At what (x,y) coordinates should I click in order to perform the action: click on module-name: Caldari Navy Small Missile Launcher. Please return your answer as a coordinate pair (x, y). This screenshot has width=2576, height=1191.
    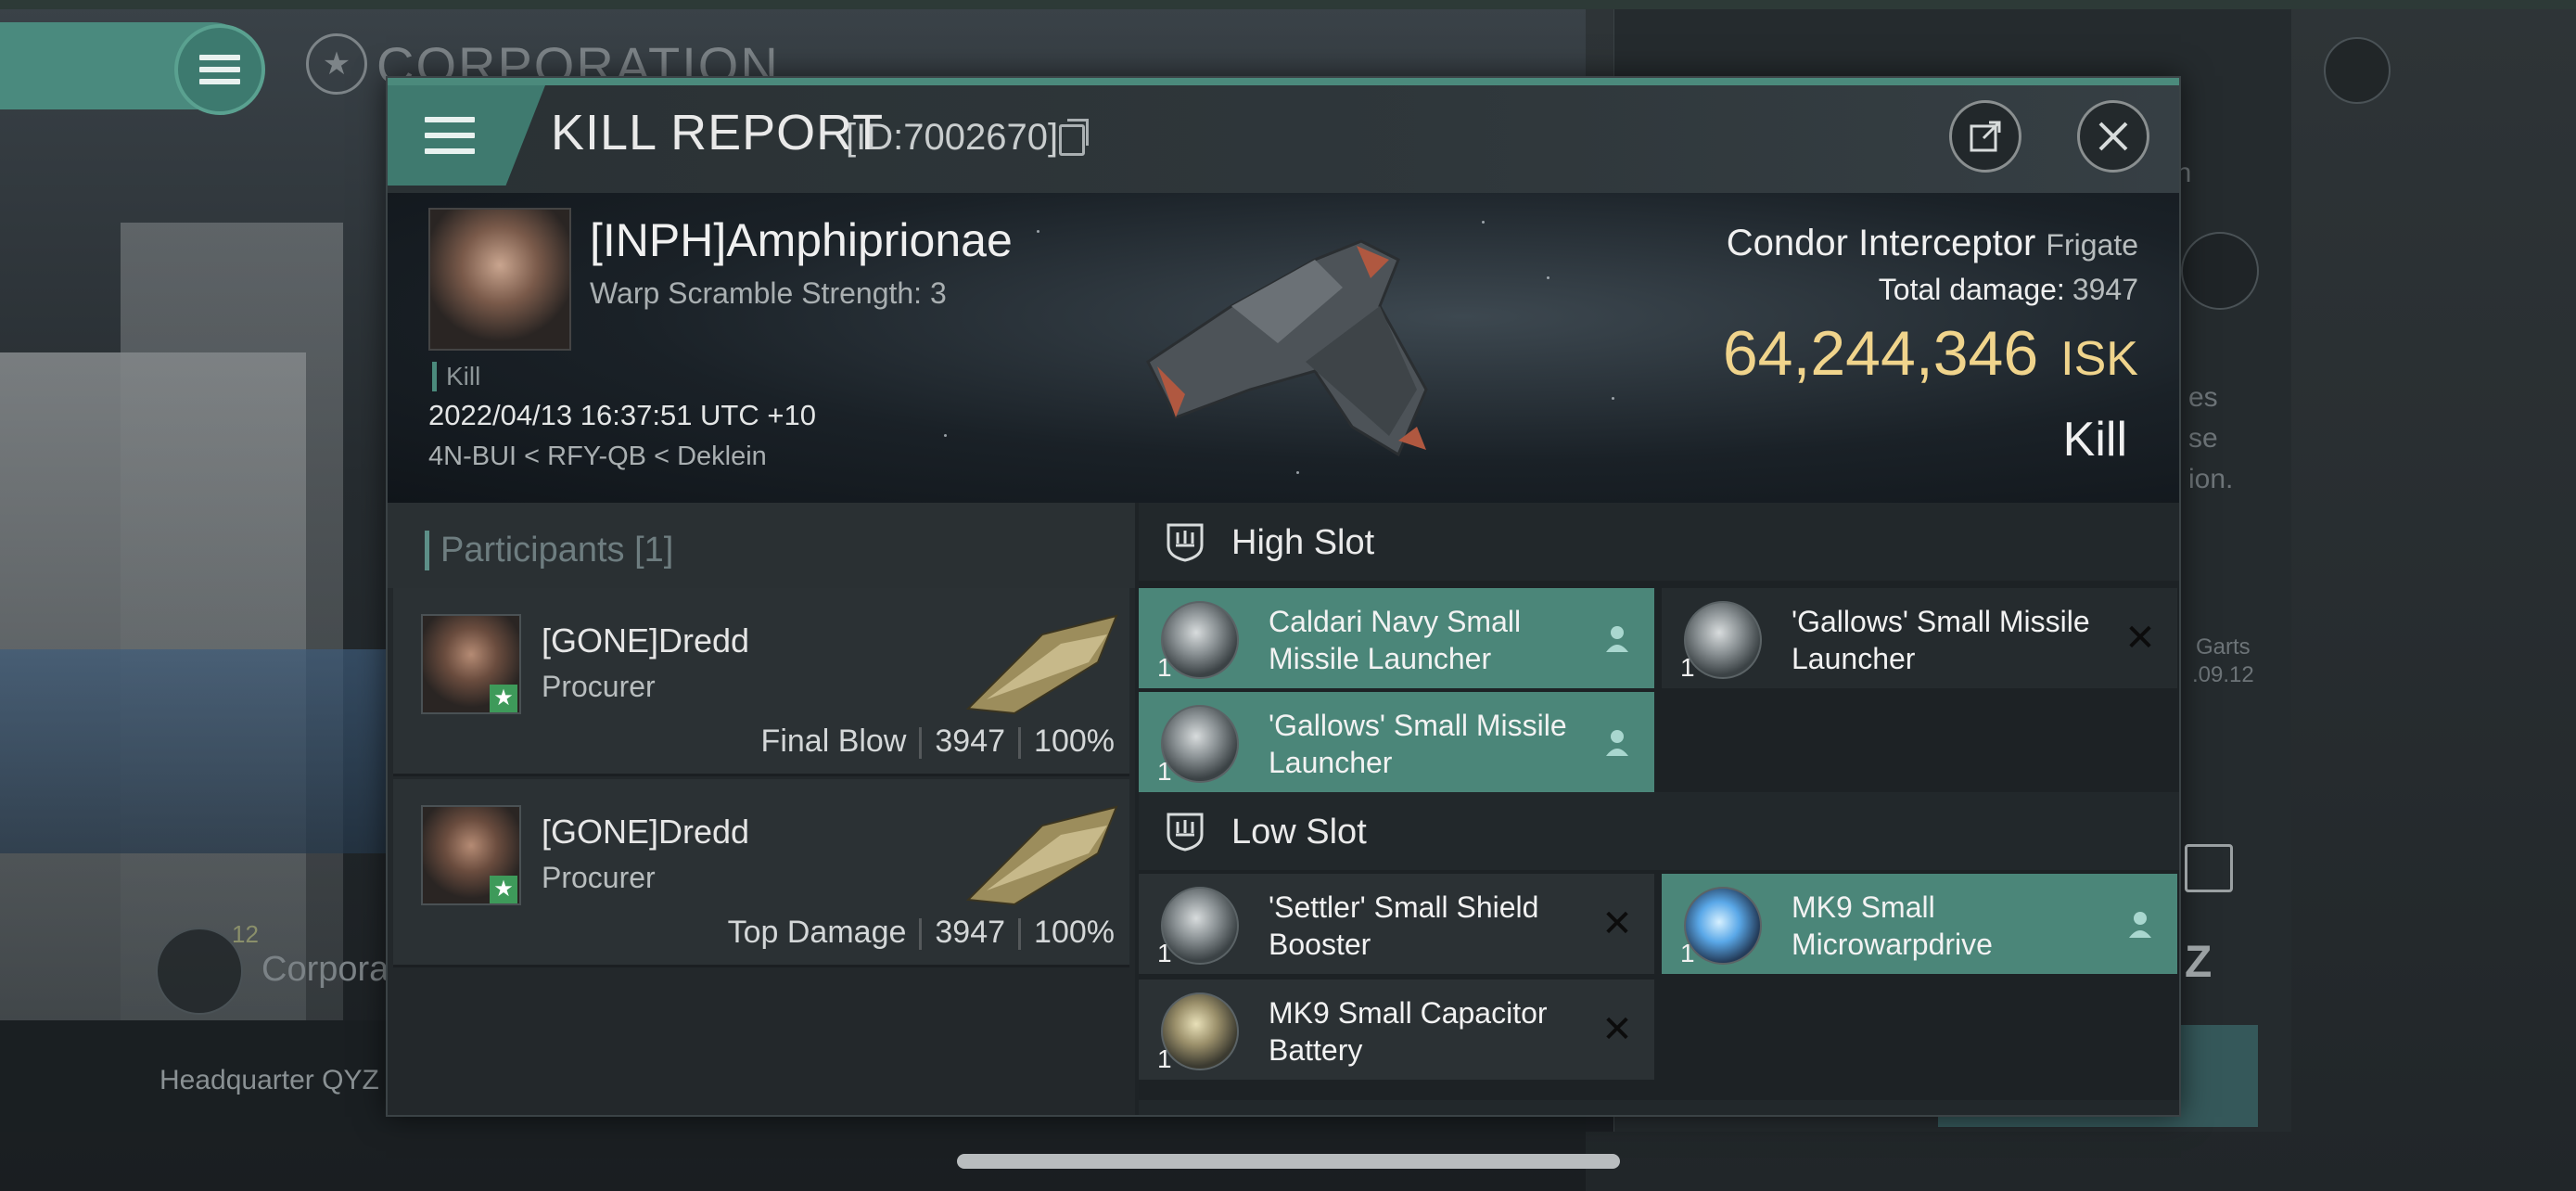
    Looking at the image, I should click on (1396, 640).